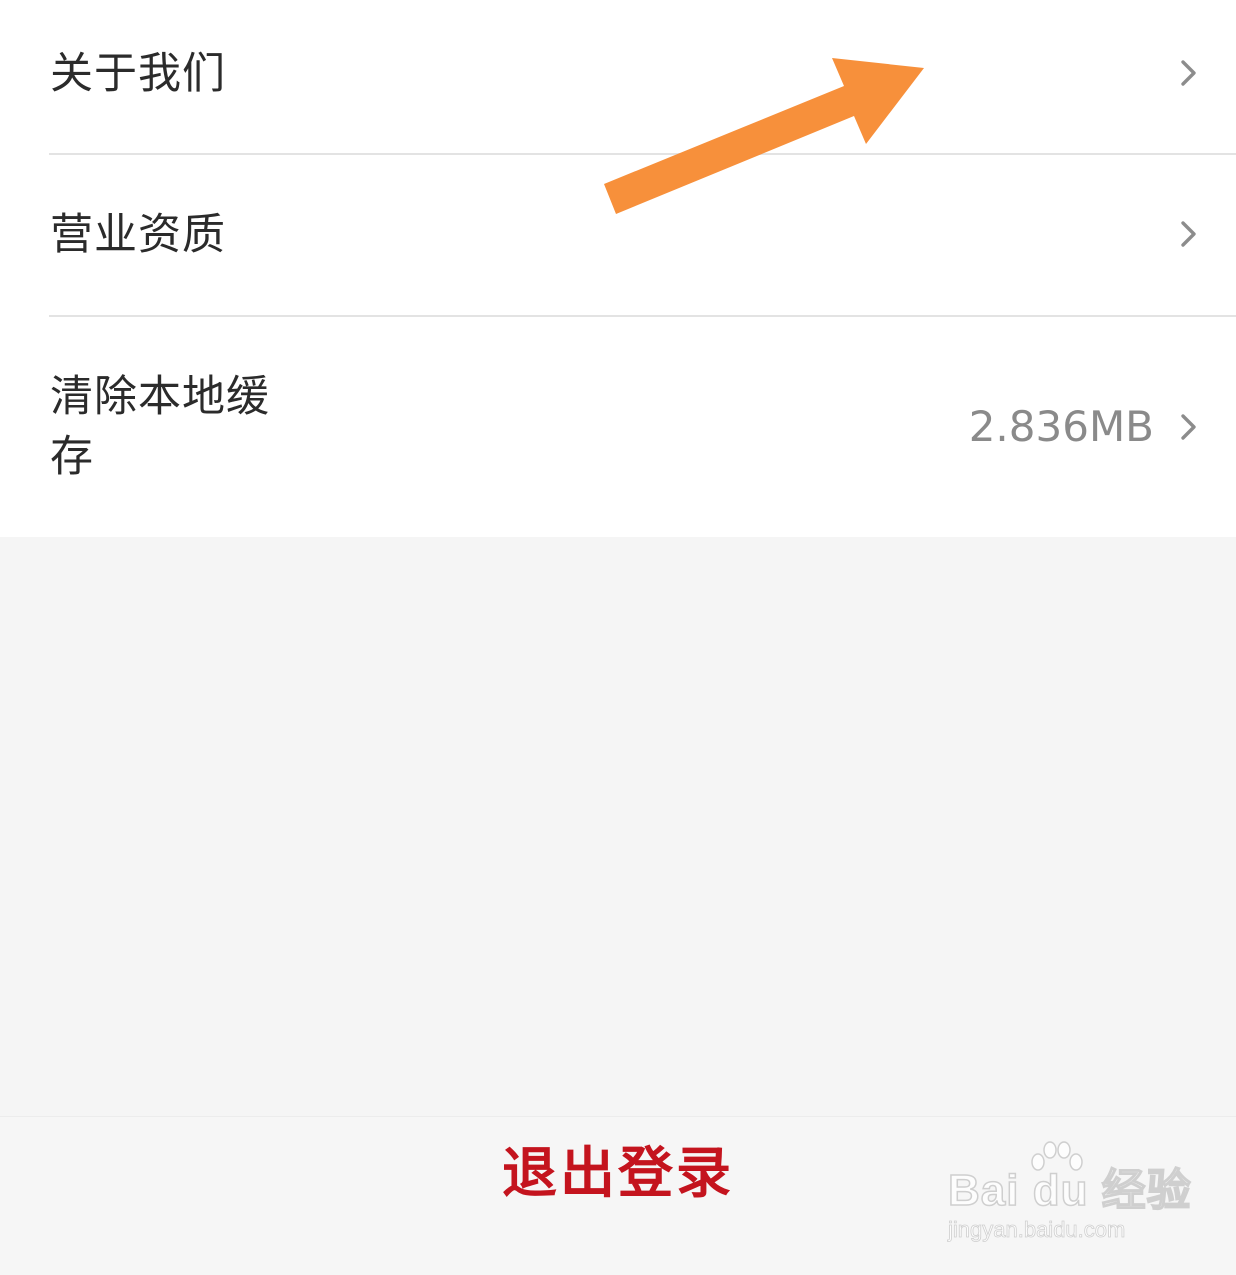 The width and height of the screenshot is (1236, 1275). What do you see at coordinates (642, 154) in the screenshot?
I see `divider` at bounding box center [642, 154].